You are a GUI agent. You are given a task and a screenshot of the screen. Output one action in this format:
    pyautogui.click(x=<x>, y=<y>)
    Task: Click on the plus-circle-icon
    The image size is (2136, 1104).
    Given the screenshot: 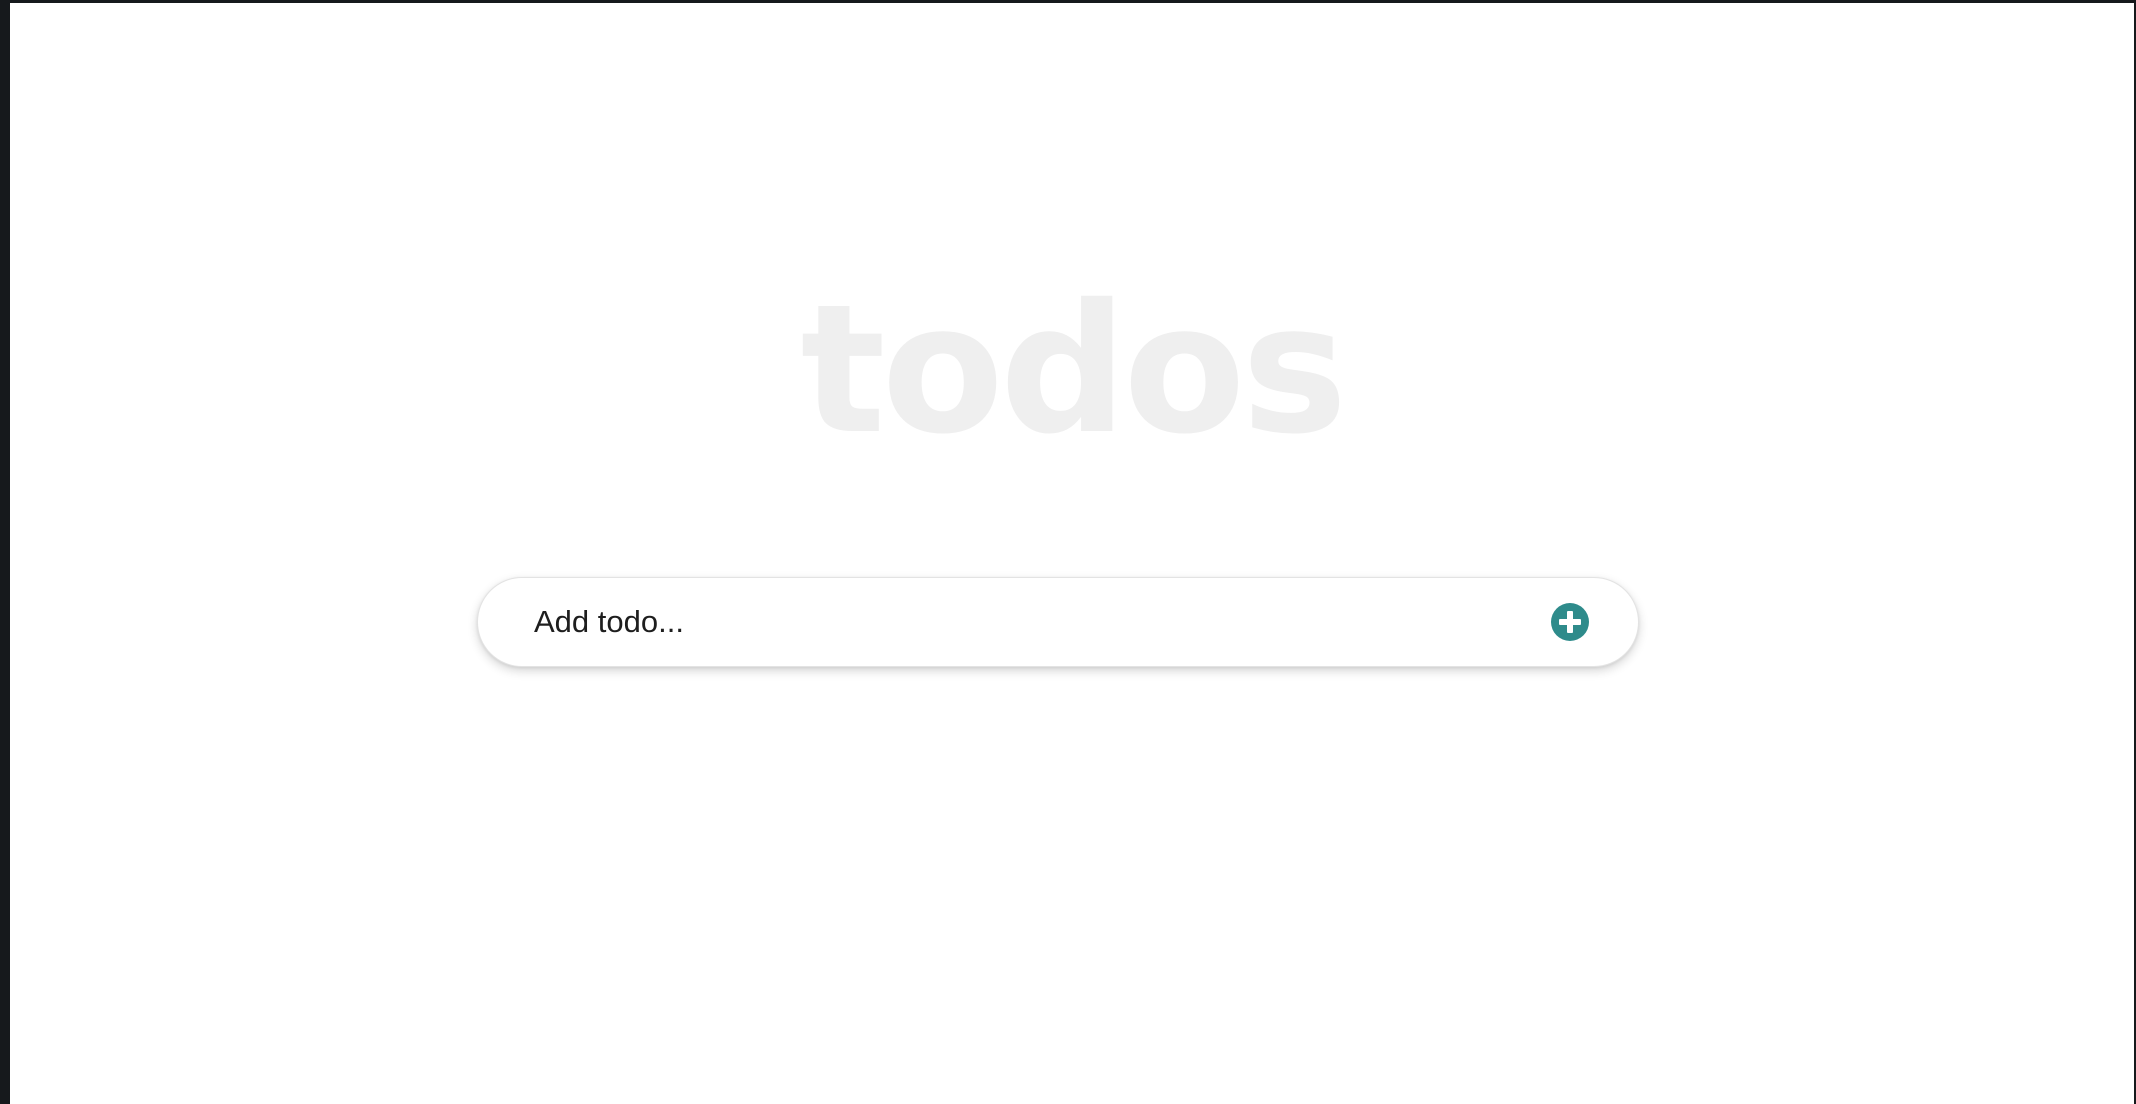 What is the action you would take?
    pyautogui.click(x=1570, y=622)
    